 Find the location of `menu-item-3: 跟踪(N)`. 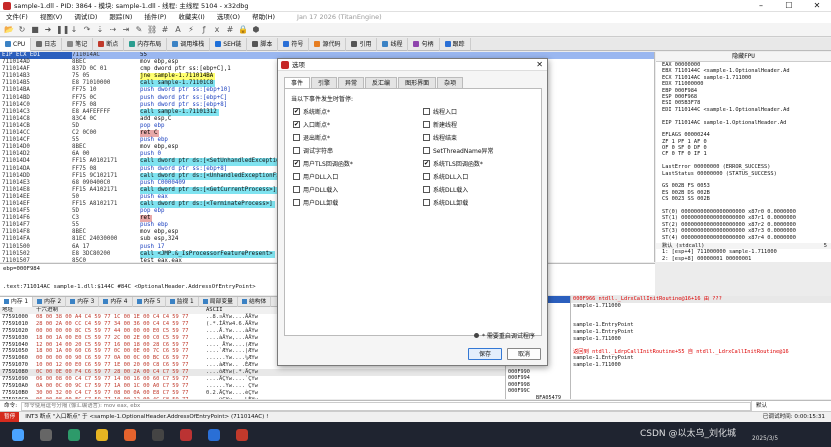

menu-item-3: 跟踪(N) is located at coordinates (120, 17).